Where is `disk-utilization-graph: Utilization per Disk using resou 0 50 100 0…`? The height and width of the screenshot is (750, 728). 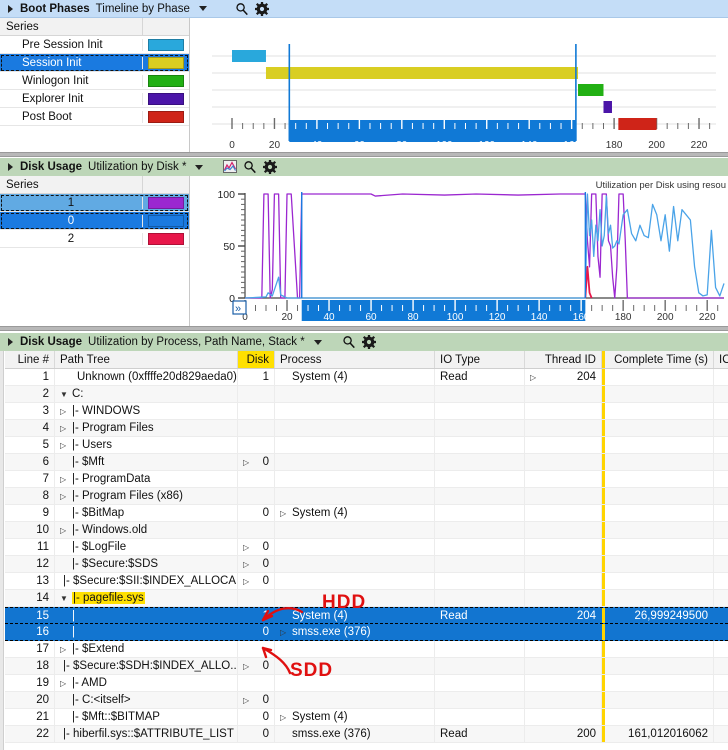 disk-utilization-graph: Utilization per Disk using resou 0 50 100 0… is located at coordinates (459, 252).